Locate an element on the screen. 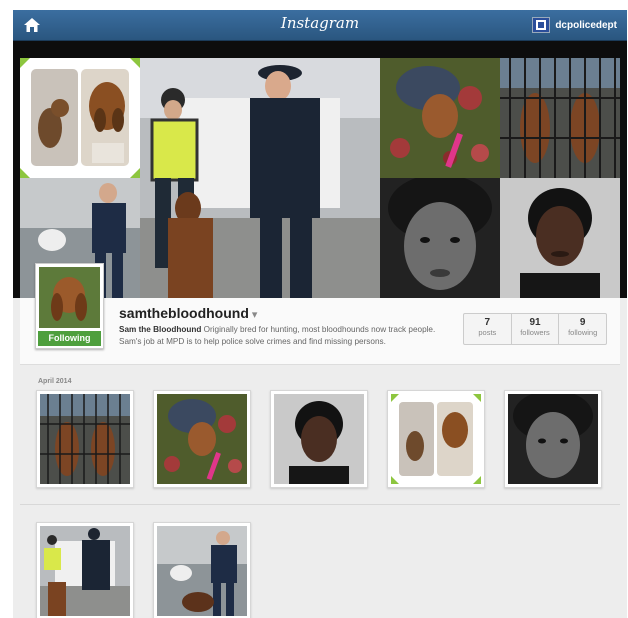 The image size is (628, 618). stat-value: 7 is located at coordinates (487, 322).